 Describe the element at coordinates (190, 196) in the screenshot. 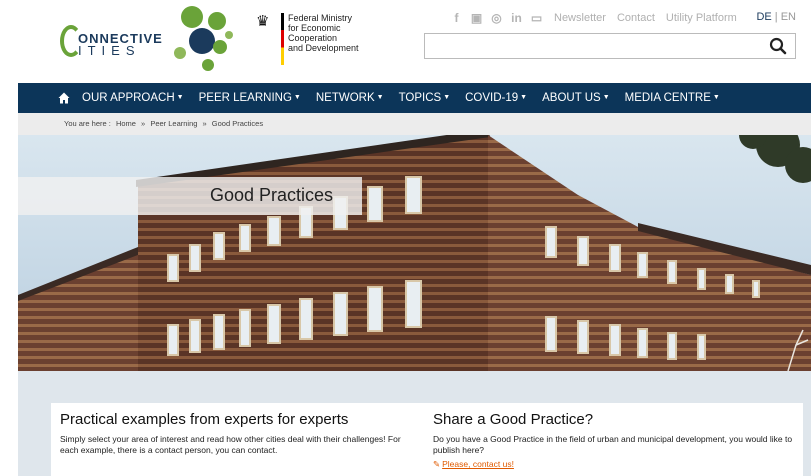

I see `hero-title-box: Good Practices` at that location.